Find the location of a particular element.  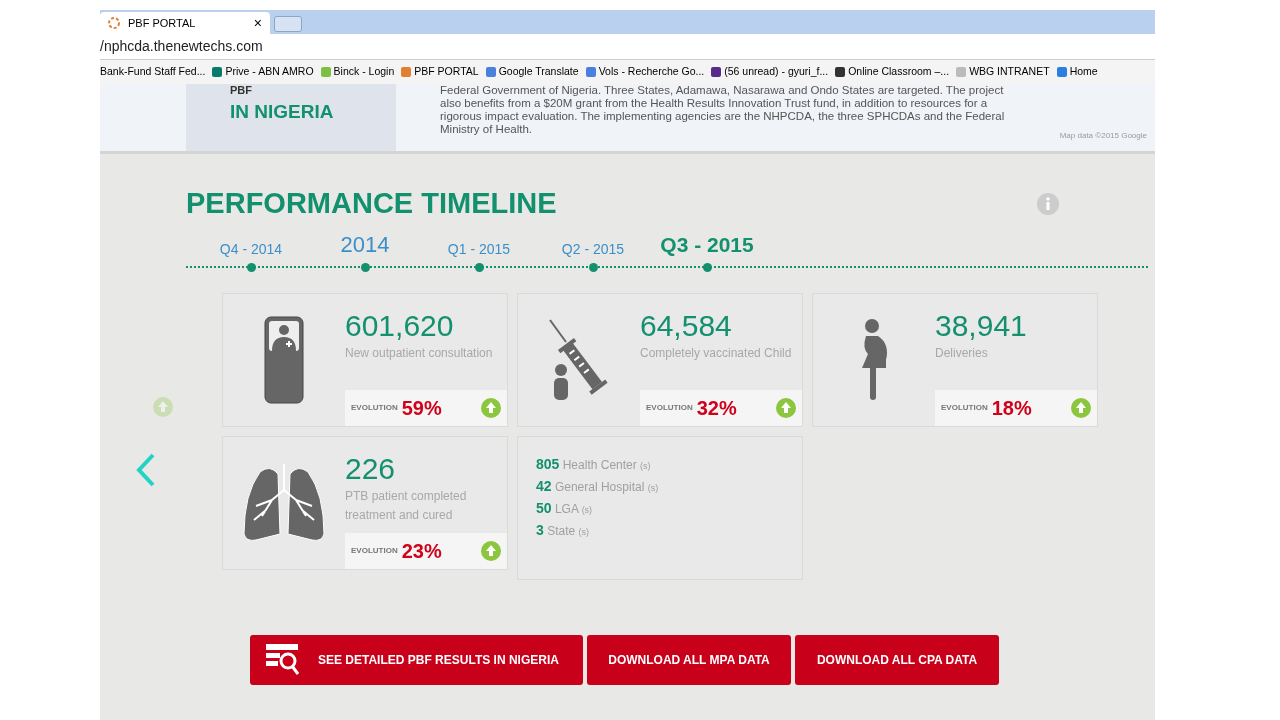

action-button: DOWNLOAD ALL CPA DATA is located at coordinates (897, 659).